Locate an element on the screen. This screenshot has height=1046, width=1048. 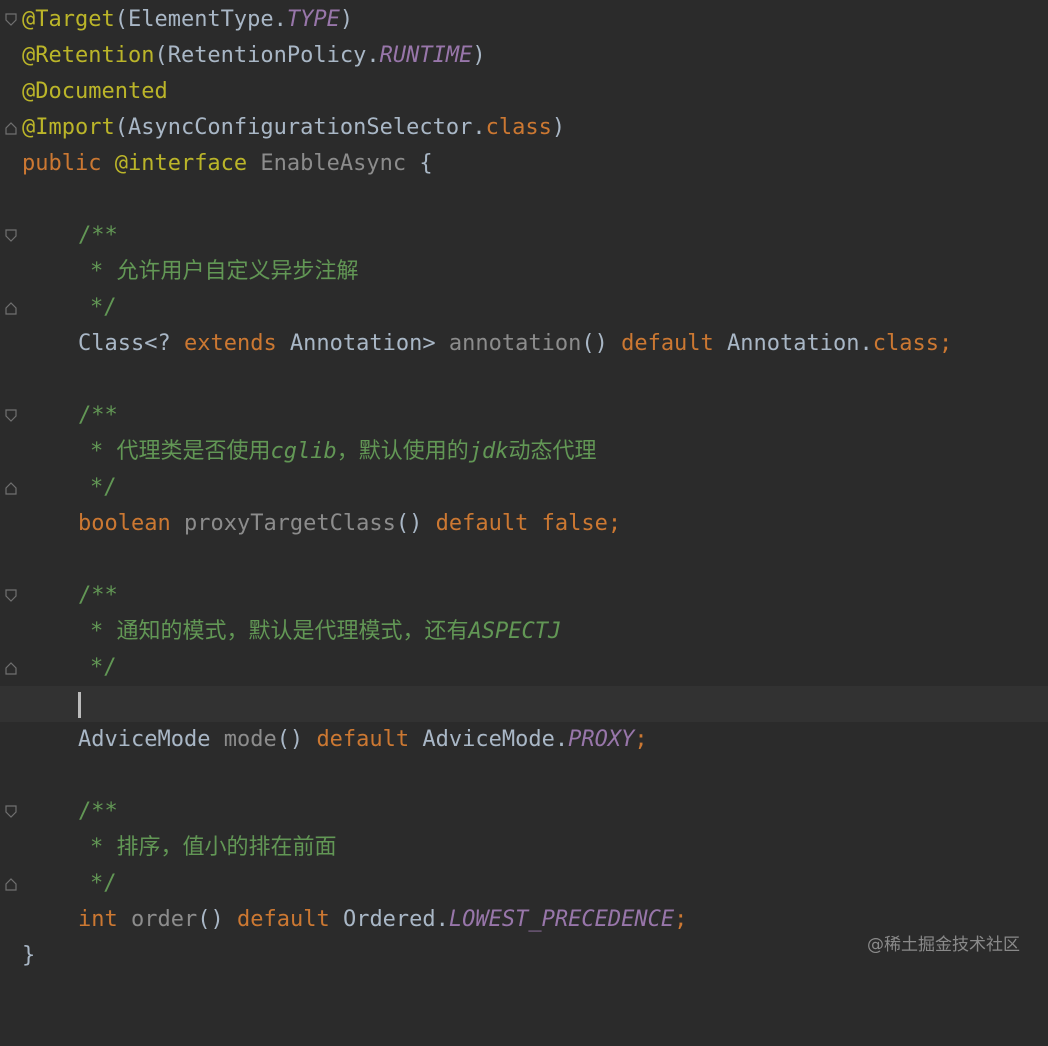
doc-comment-text: * 排序，值小的排在前面 is located at coordinates (213, 847).